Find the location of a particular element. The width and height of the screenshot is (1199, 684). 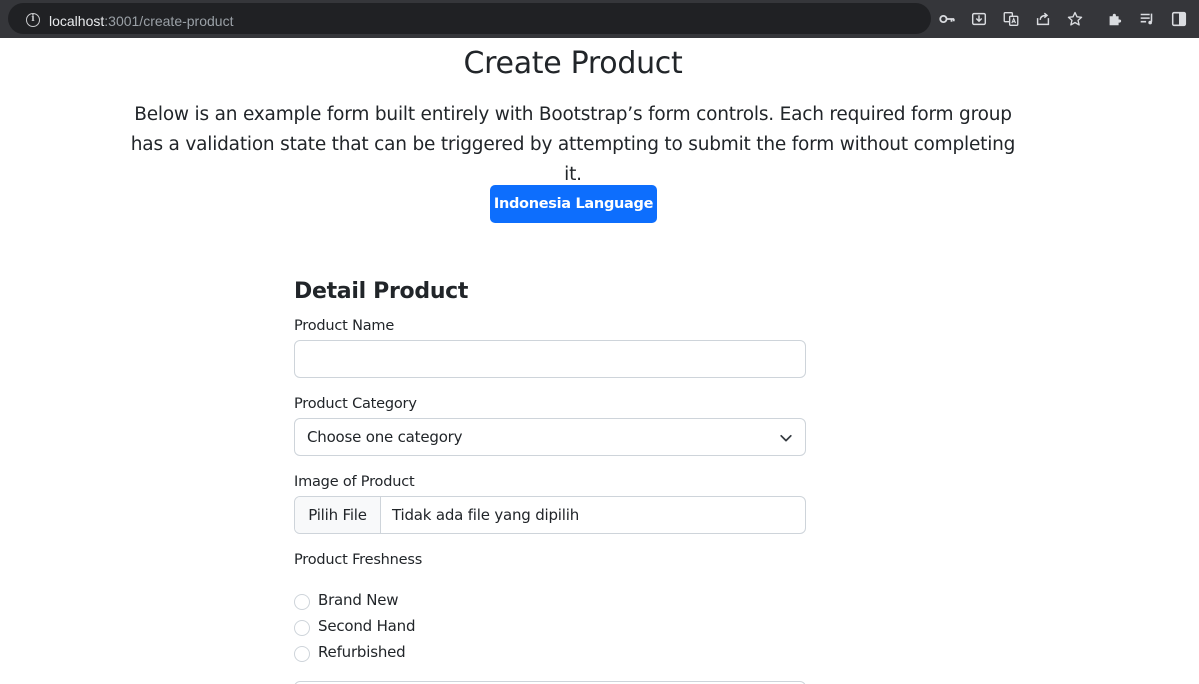

chevron-down-icon is located at coordinates (786, 438).